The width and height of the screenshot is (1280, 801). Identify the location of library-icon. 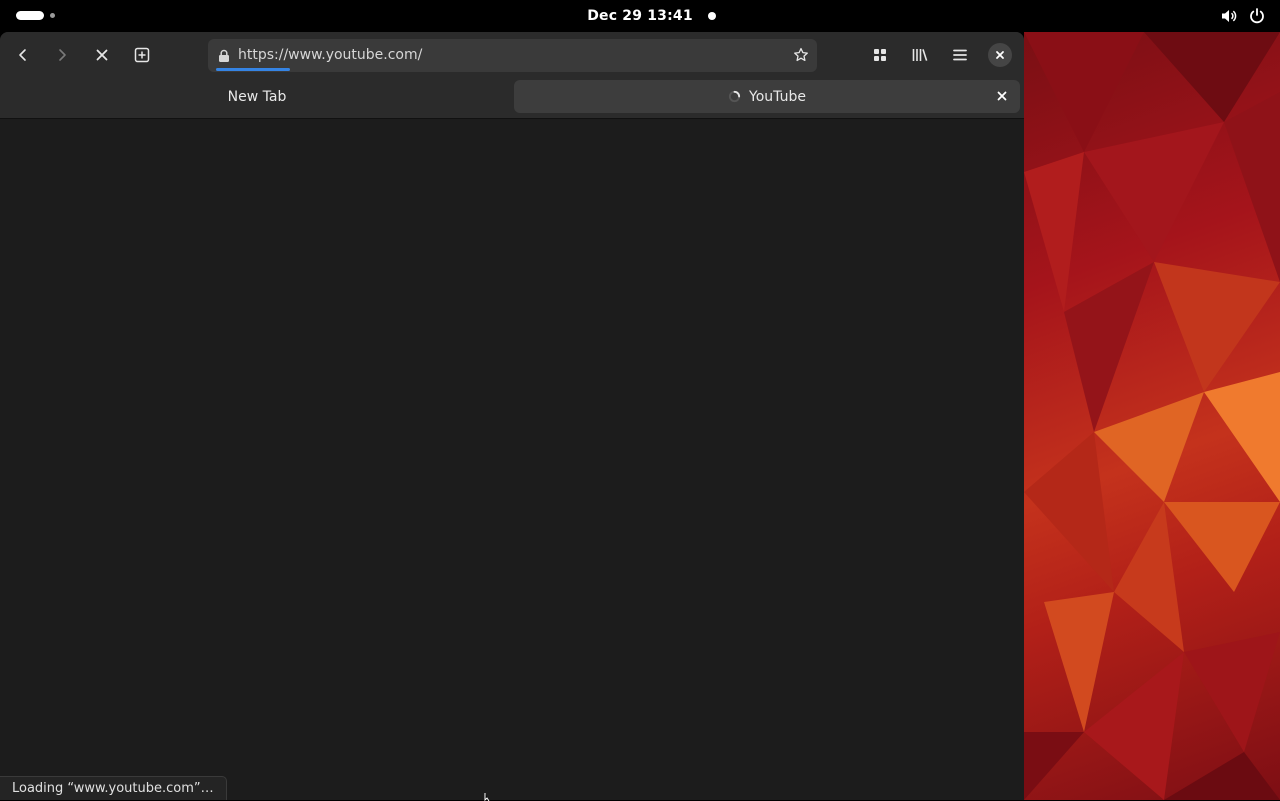
(920, 55).